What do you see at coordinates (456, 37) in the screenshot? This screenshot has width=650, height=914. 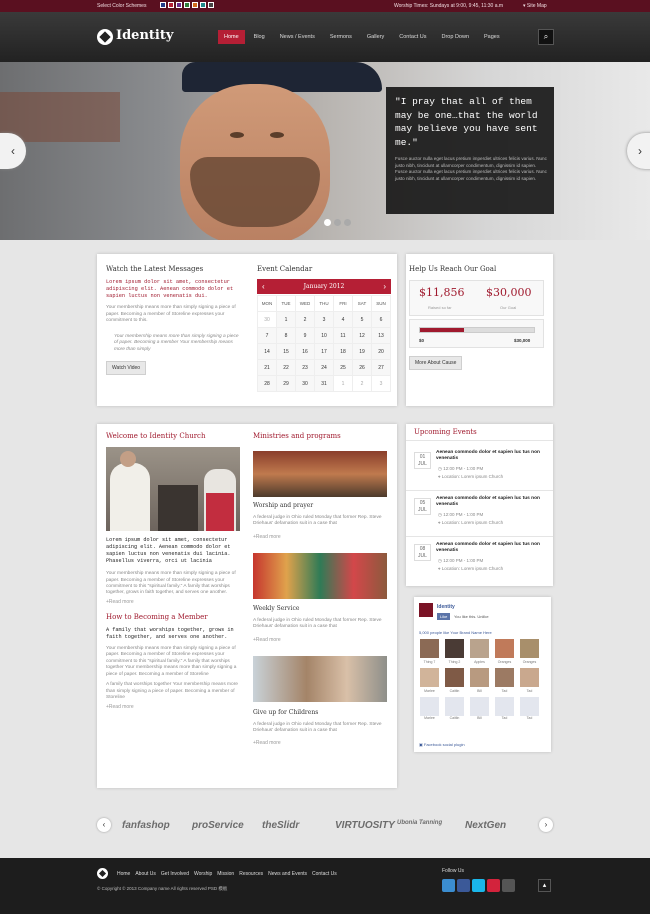 I see `nav-item-6: Drop Down` at bounding box center [456, 37].